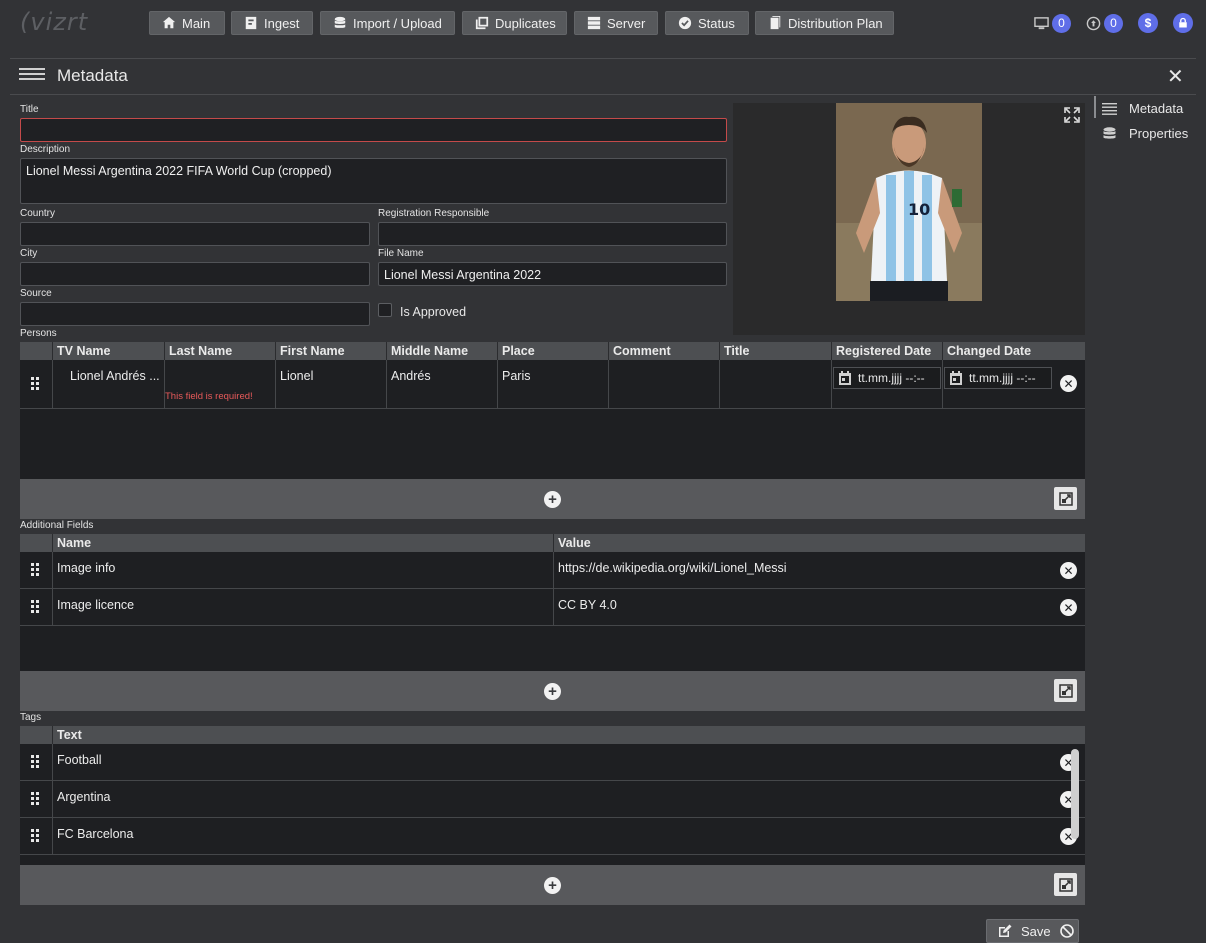  I want to click on required-error: This field is required!, so click(209, 396).